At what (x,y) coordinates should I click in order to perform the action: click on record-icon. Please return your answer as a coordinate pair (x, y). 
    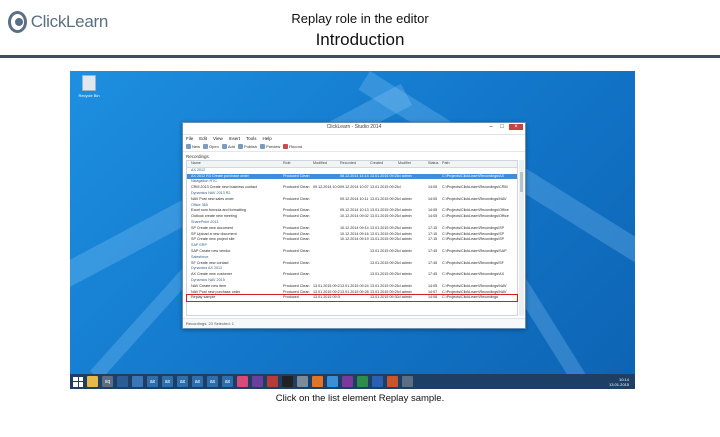
    Looking at the image, I should click on (286, 146).